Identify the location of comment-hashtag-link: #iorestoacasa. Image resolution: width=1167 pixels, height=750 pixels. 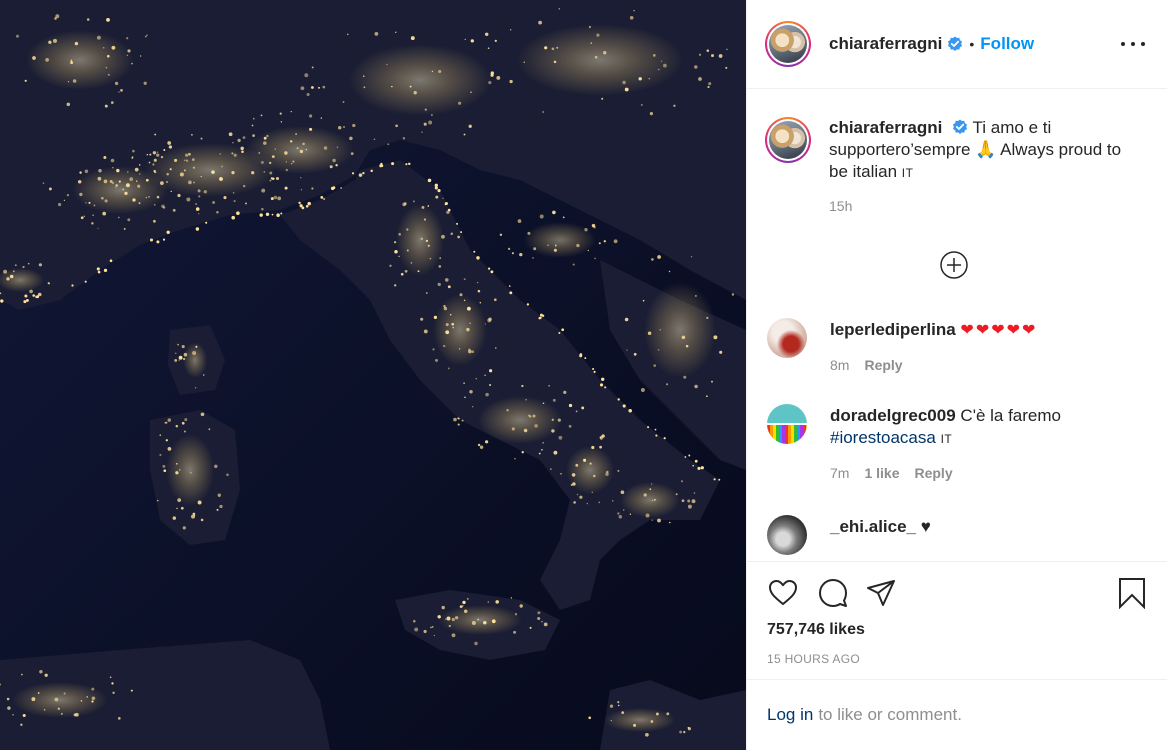
(883, 437).